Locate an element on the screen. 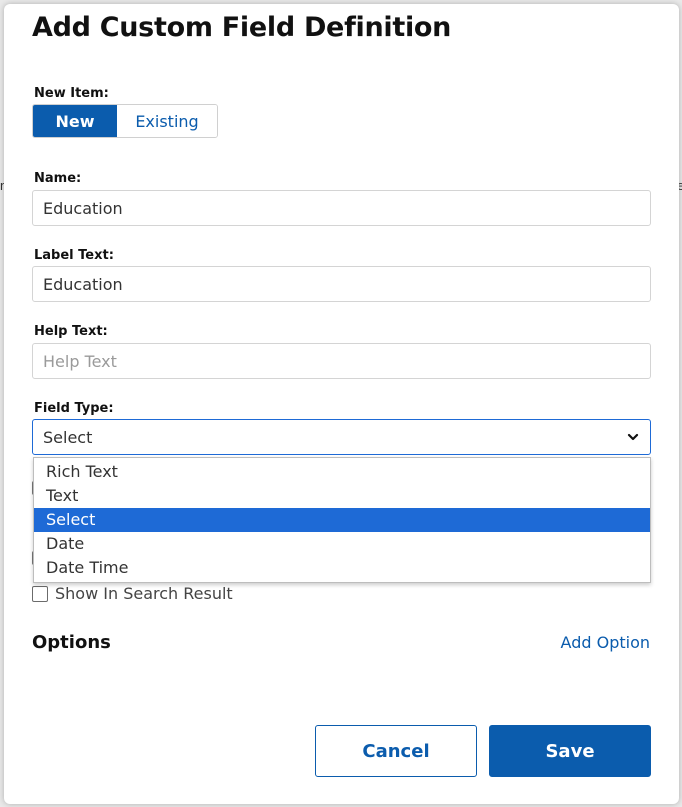 The height and width of the screenshot is (807, 682). field-type-value: Select is located at coordinates (68, 437).